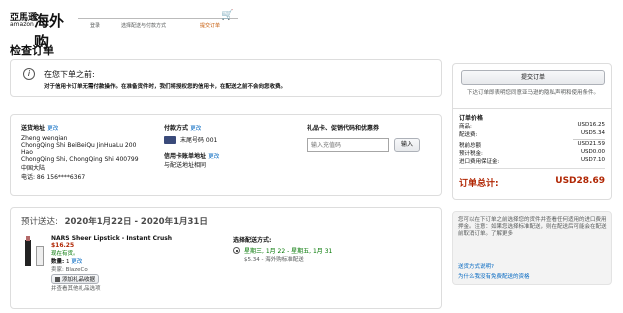 This screenshot has height=313, width=623. What do you see at coordinates (33, 168) in the screenshot?
I see `shipping-line-5: 中国大陆` at bounding box center [33, 168].